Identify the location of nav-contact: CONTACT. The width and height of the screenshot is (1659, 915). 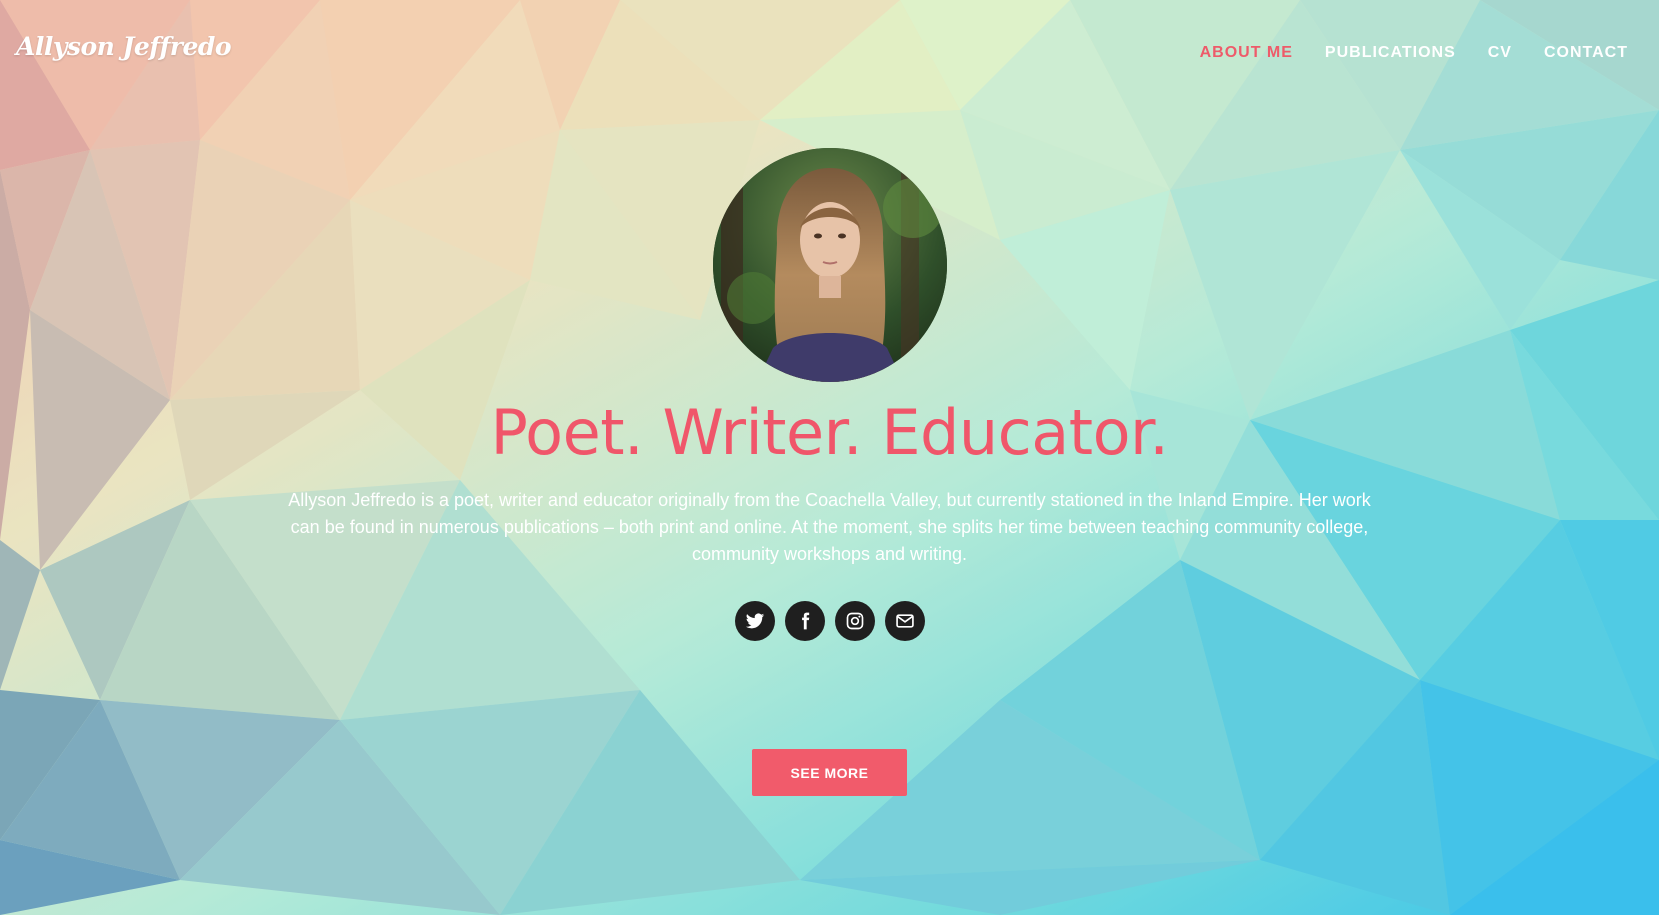
(1586, 53).